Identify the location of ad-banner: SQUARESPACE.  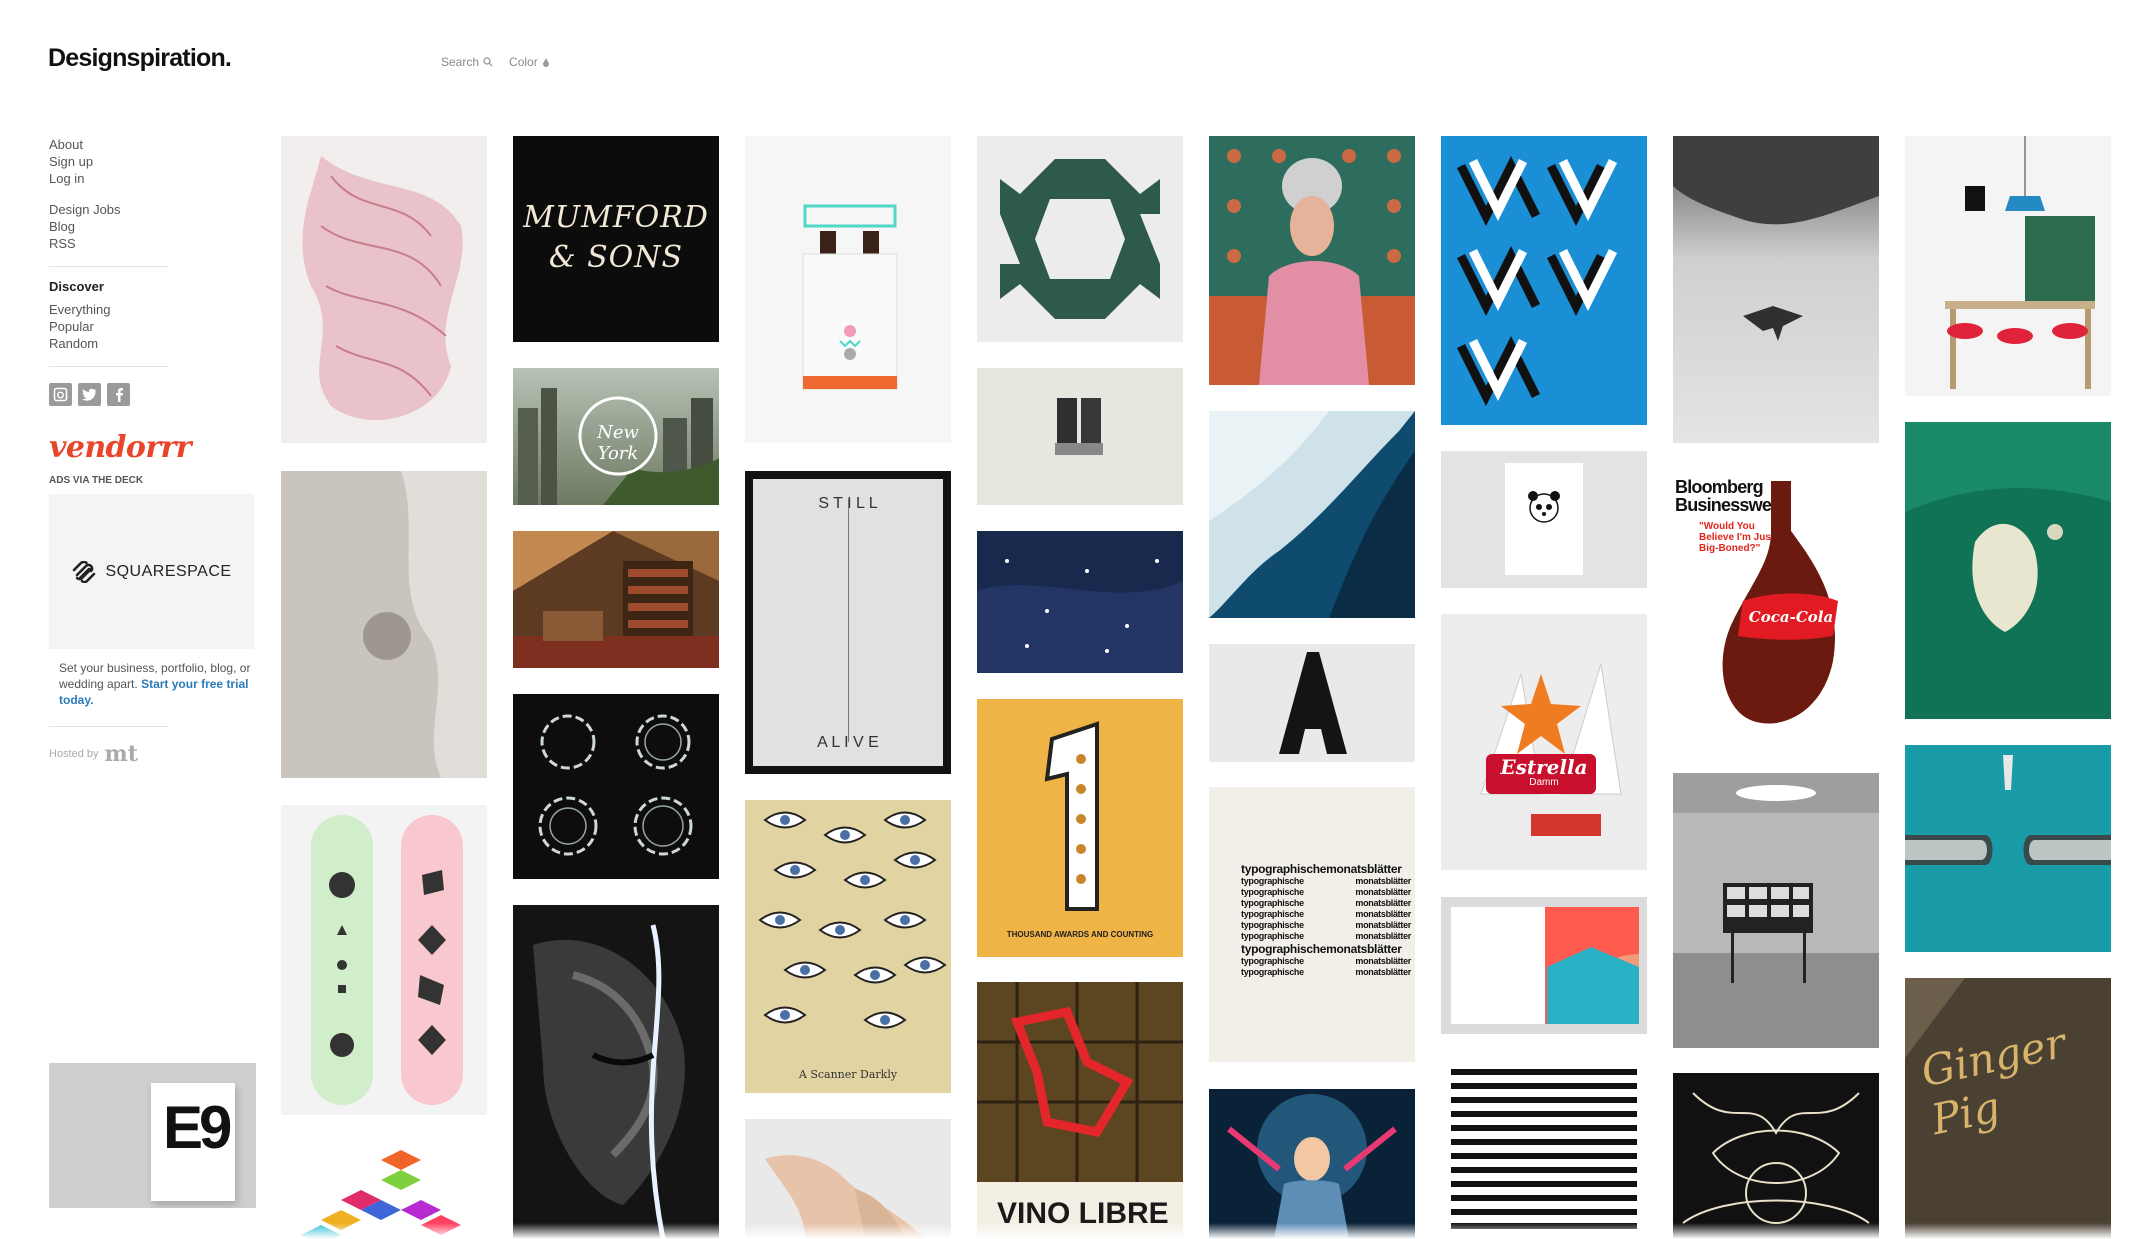
(151, 571).